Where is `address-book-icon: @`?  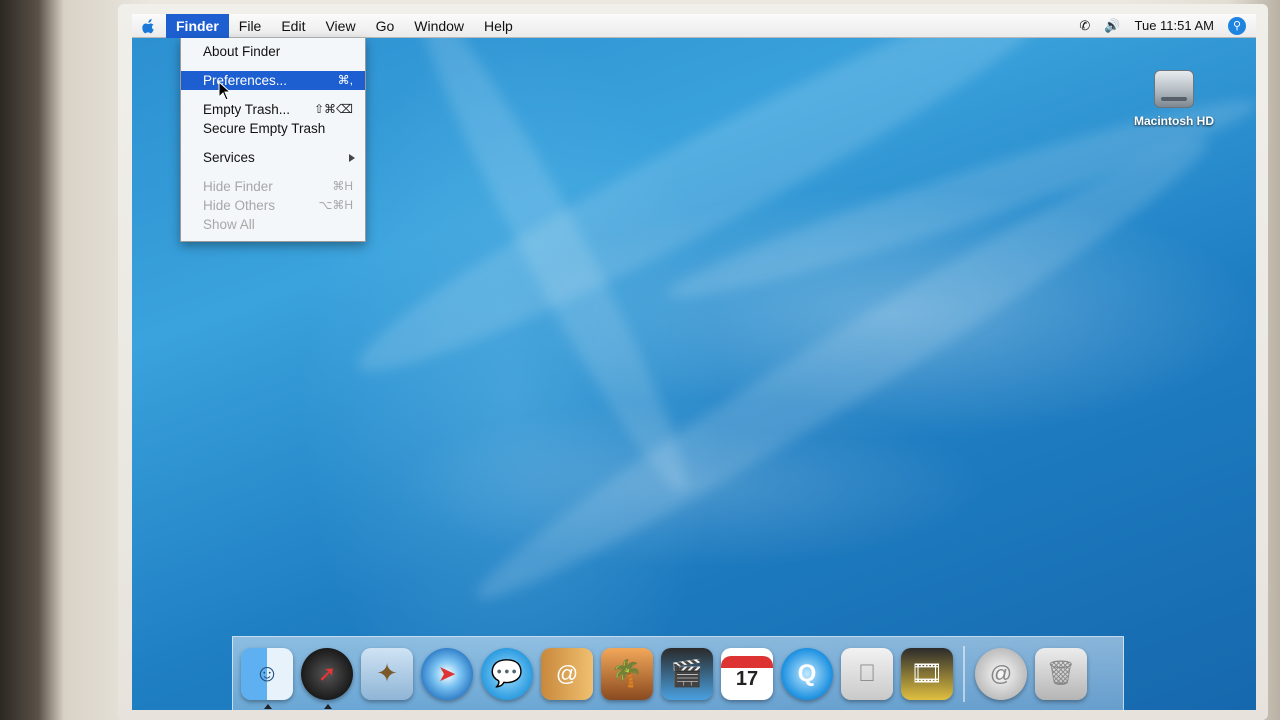 address-book-icon: @ is located at coordinates (567, 673).